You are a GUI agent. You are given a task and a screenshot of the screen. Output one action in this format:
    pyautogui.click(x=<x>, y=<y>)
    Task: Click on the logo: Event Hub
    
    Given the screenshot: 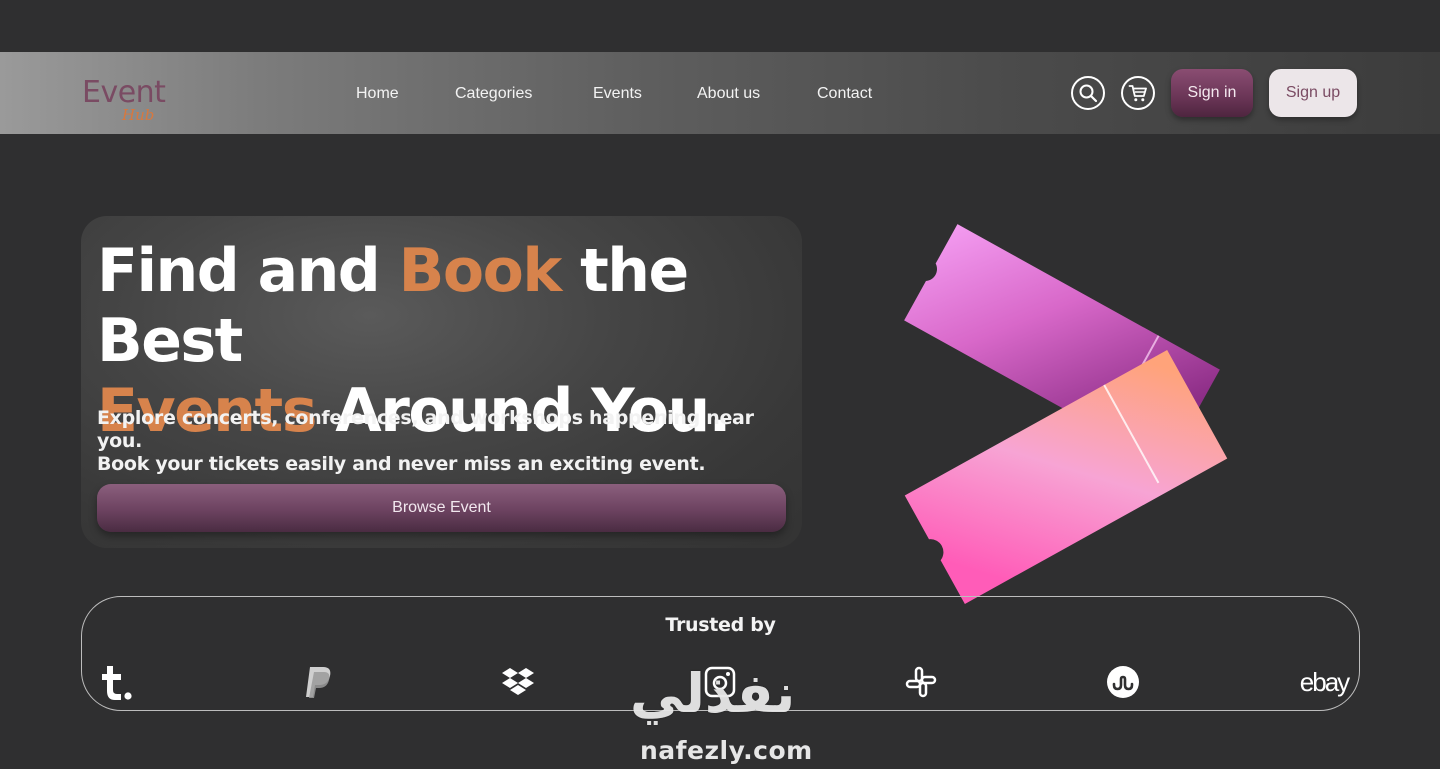 What is the action you would take?
    pyautogui.click(x=132, y=101)
    